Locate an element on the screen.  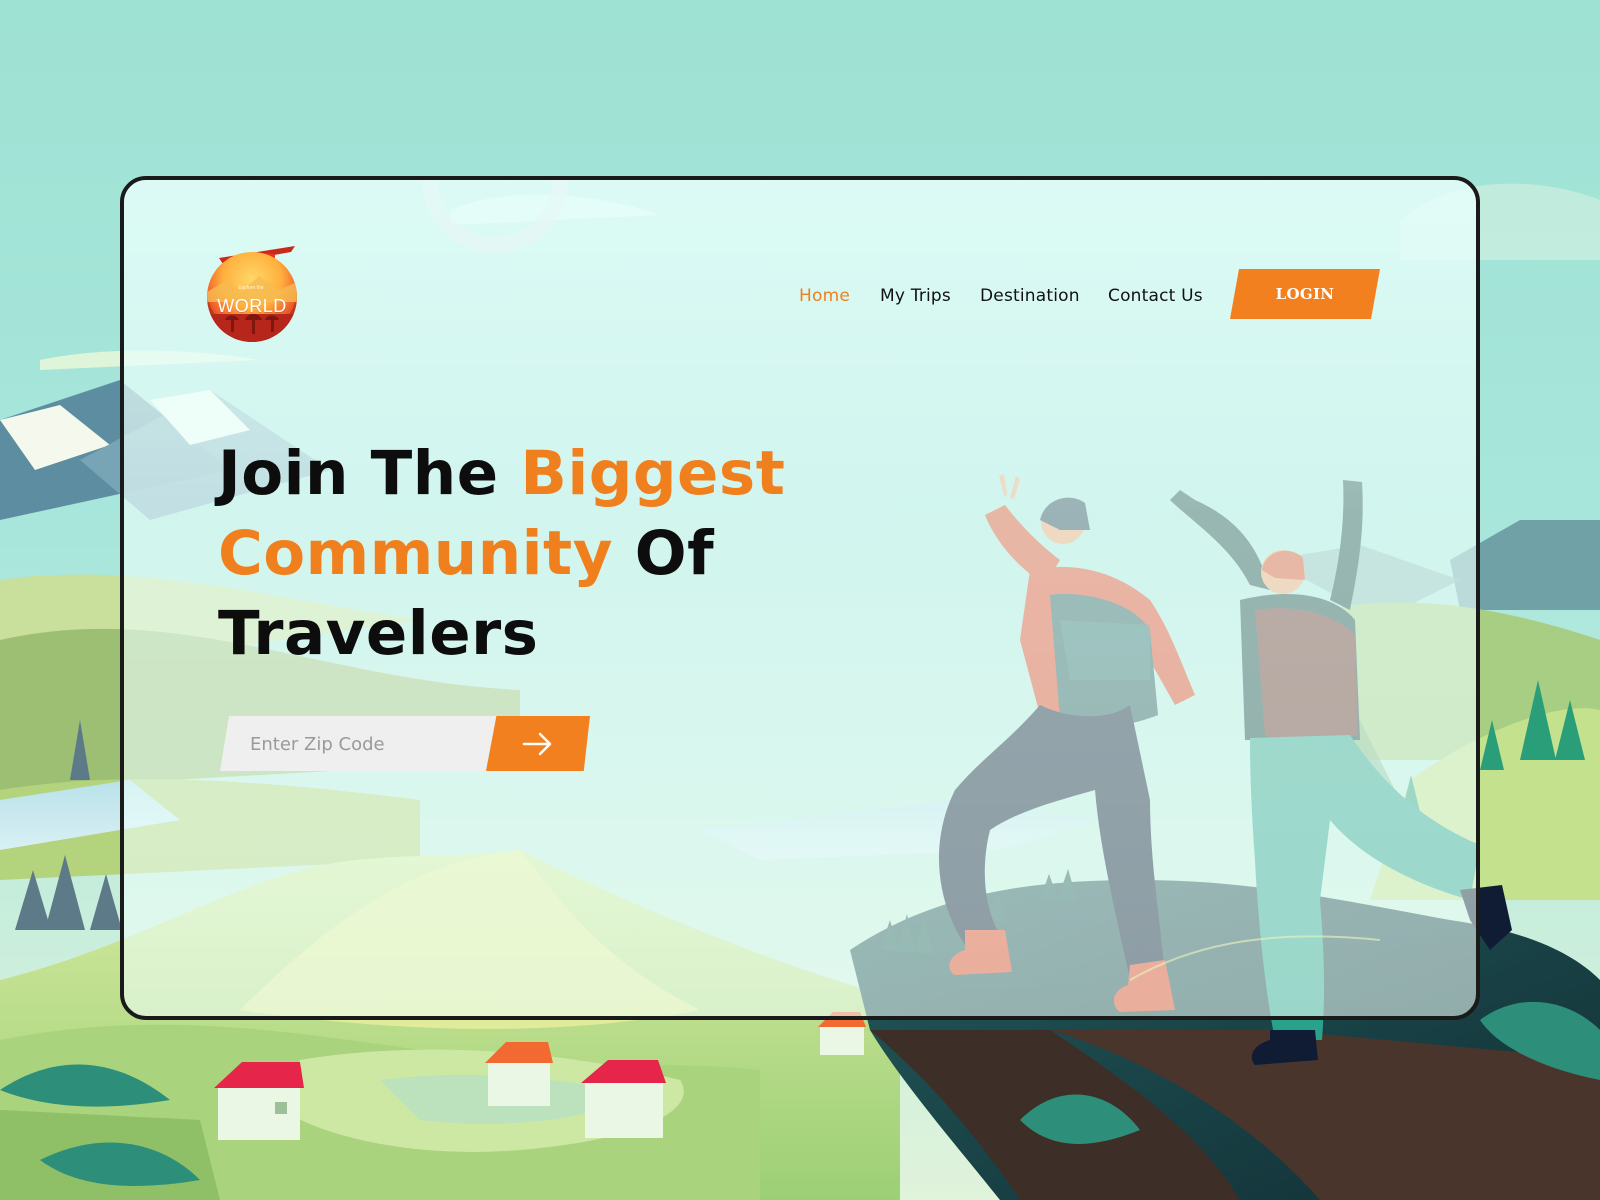
hero-line-1-accent: Biggest is located at coordinates (653, 473).